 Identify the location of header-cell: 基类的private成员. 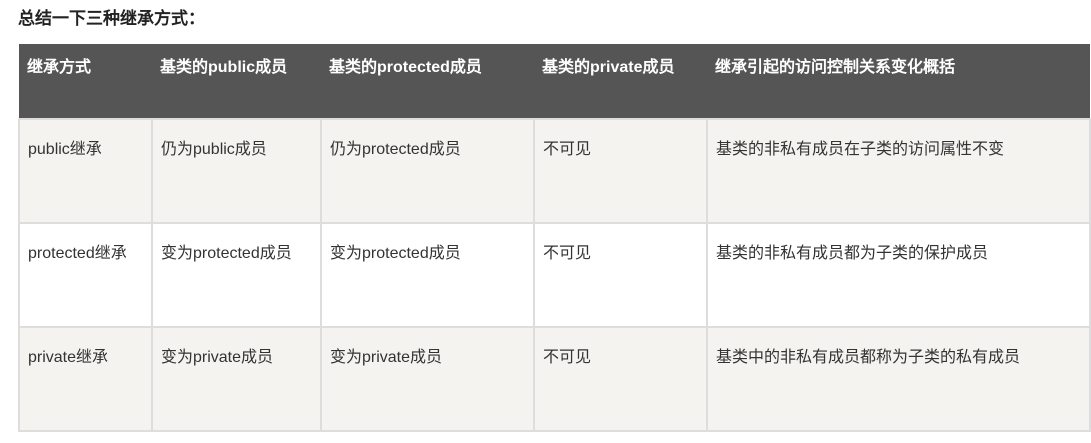
(620, 81).